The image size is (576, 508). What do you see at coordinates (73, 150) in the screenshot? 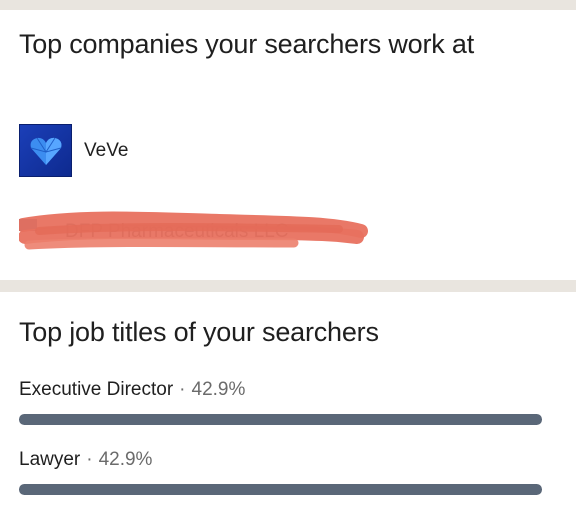
I see `company-item-veve: VeVe` at bounding box center [73, 150].